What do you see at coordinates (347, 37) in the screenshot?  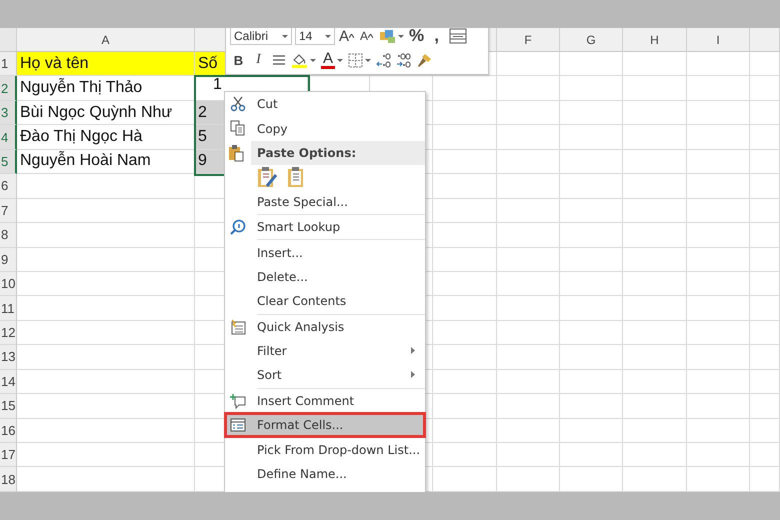 I see `increase-font-button: A` at bounding box center [347, 37].